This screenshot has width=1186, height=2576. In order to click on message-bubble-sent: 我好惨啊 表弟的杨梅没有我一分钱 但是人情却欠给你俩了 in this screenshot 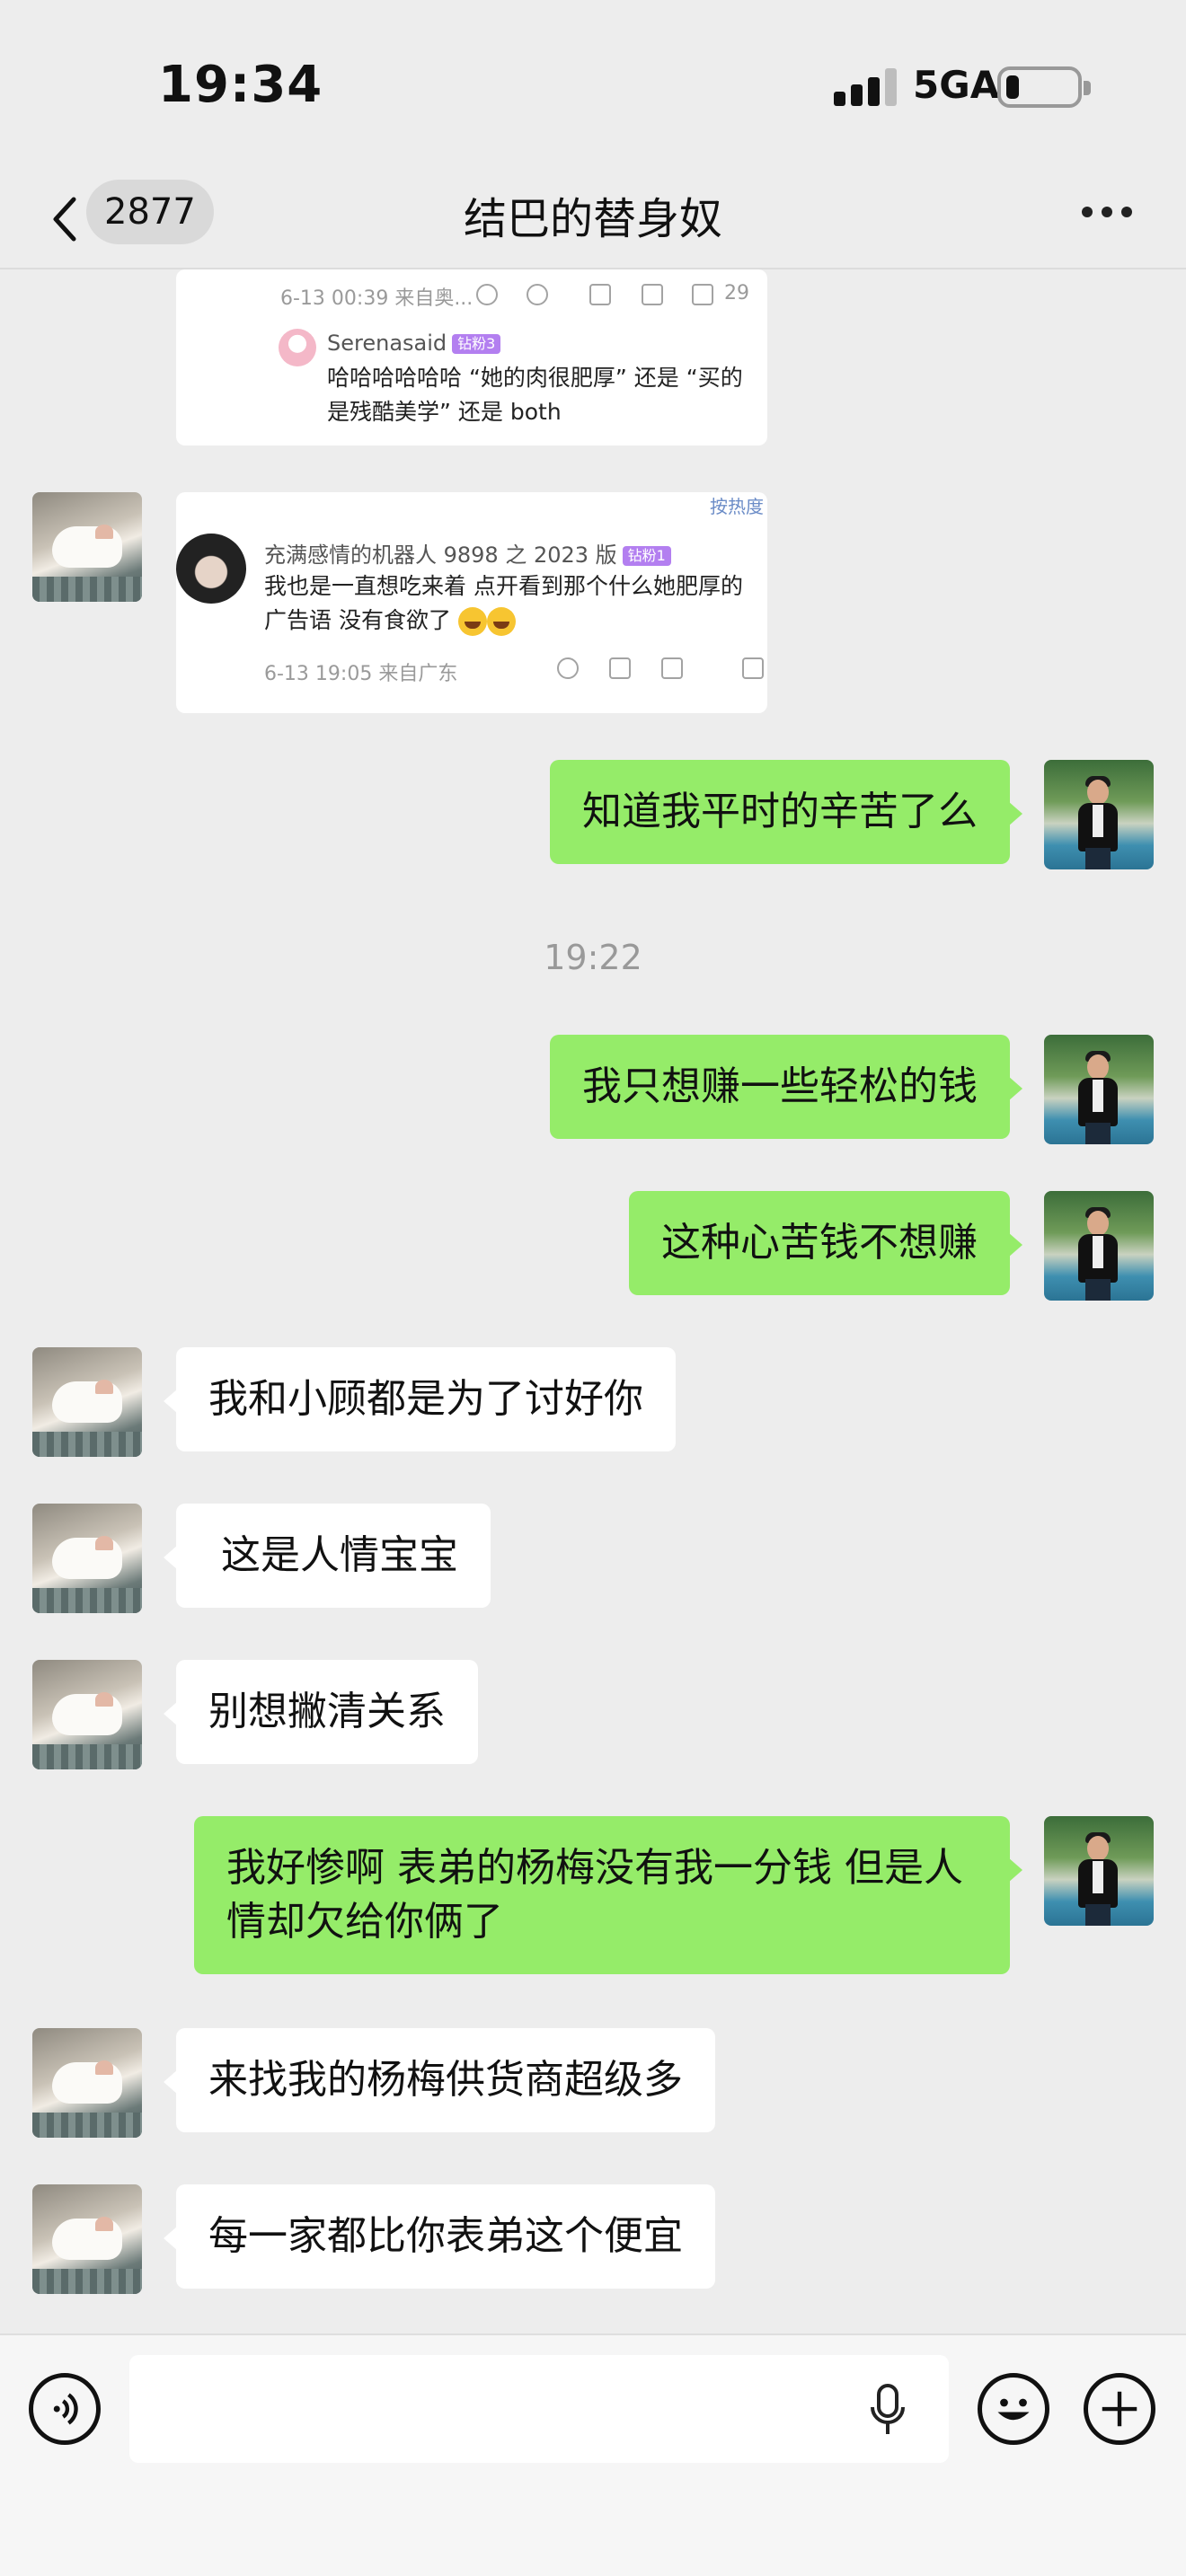, I will do `click(608, 1895)`.